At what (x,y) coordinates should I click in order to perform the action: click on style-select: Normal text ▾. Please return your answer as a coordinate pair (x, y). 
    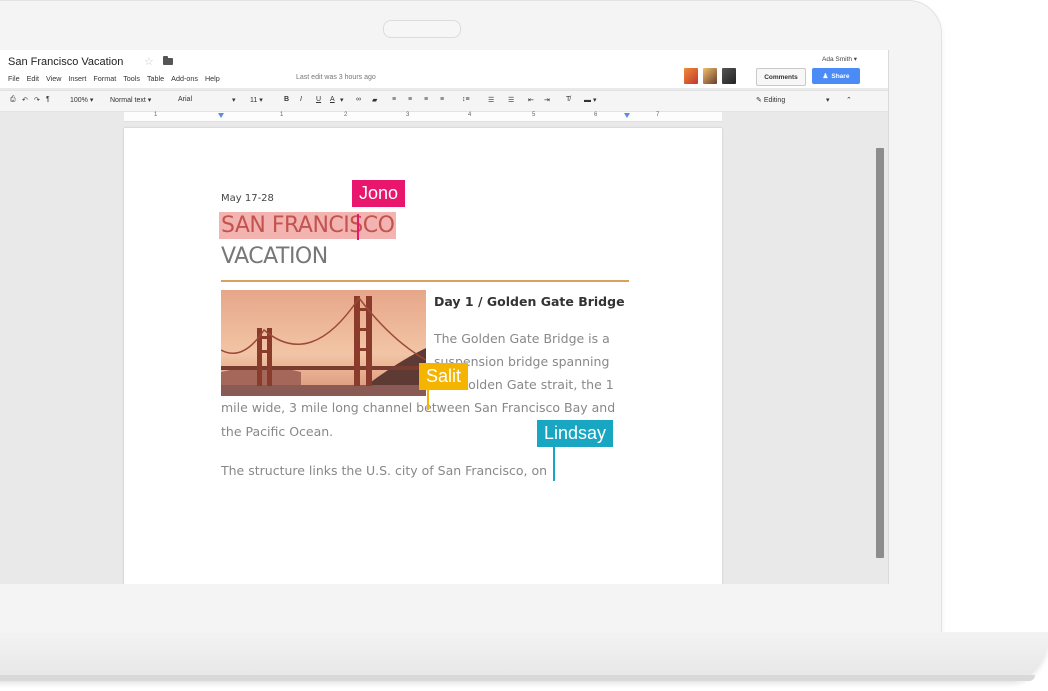
    Looking at the image, I should click on (130, 100).